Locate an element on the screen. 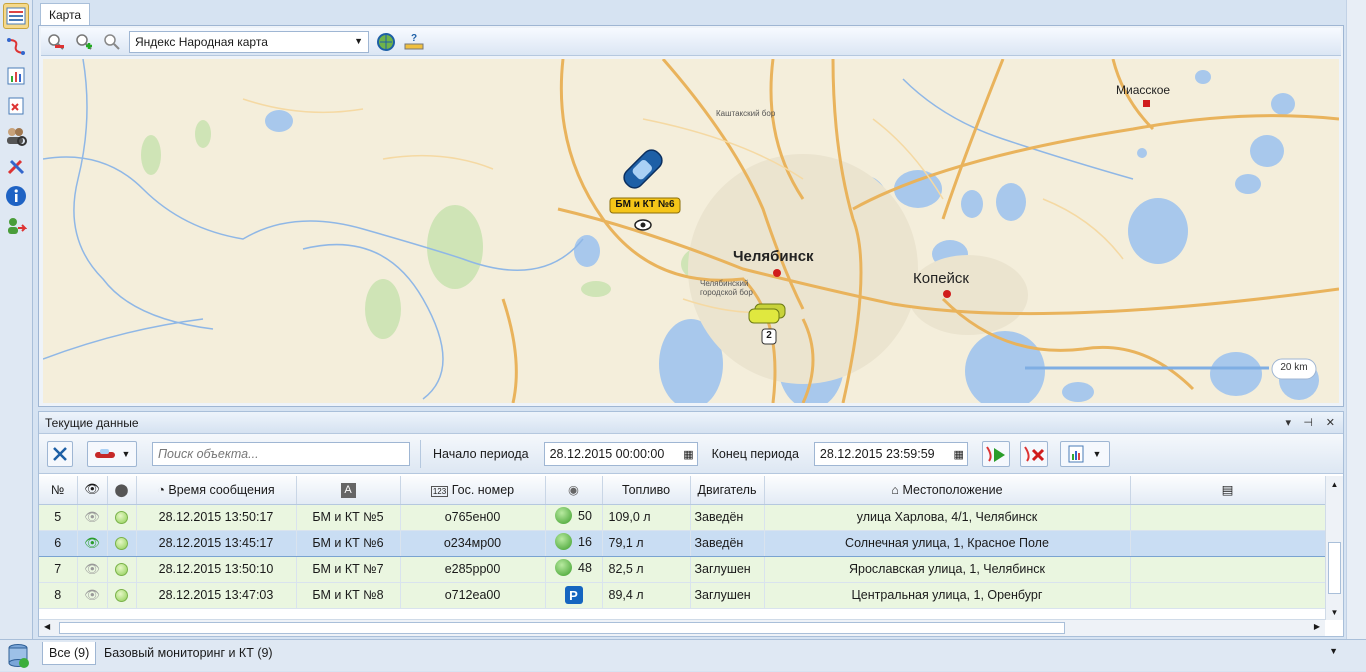 This screenshot has width=1366, height=672. map-toolbar: Яндекс Народная карта ▼ ? is located at coordinates (691, 42).